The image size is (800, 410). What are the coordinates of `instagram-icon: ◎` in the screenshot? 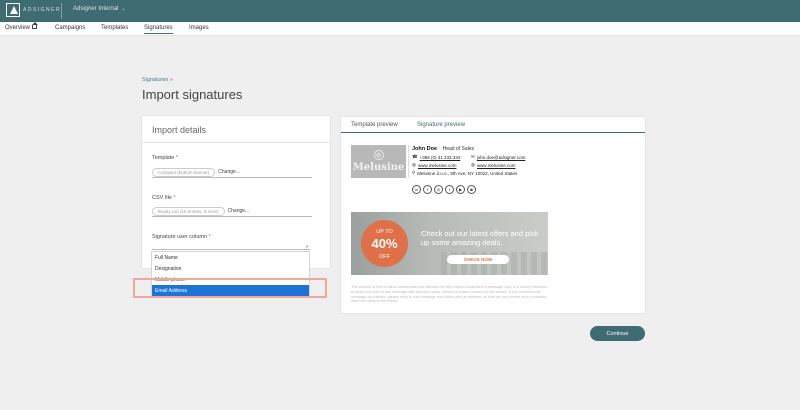 It's located at (438, 189).